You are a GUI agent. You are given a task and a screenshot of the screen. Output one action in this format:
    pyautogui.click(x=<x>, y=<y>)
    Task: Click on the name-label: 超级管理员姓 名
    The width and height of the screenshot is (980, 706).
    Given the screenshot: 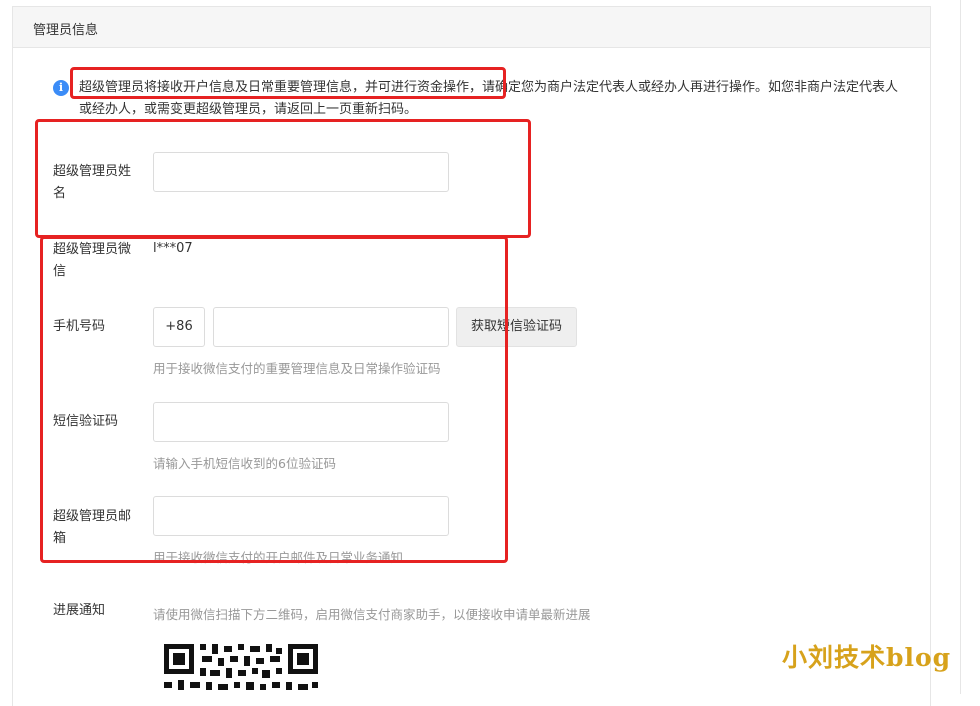 What is the action you would take?
    pyautogui.click(x=92, y=183)
    